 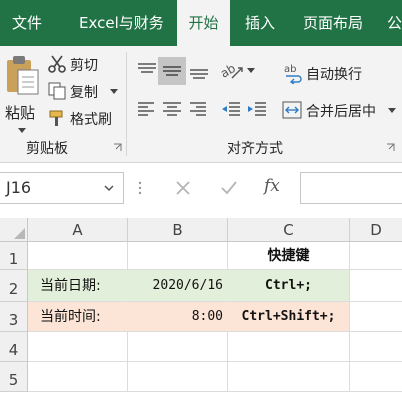 I want to click on copy-label: 复制, so click(x=84, y=93).